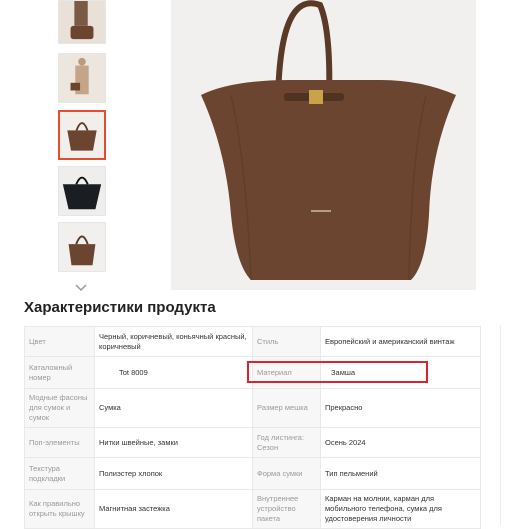  Describe the element at coordinates (59, 442) in the screenshot. I see `spec-label: Поп-элементы` at that location.